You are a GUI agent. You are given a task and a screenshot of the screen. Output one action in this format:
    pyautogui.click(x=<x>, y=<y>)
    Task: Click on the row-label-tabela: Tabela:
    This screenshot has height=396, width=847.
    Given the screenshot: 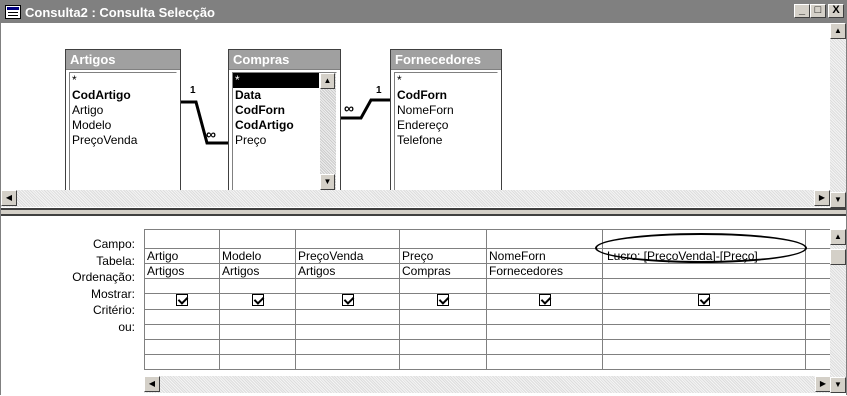 What is the action you would take?
    pyautogui.click(x=115, y=261)
    